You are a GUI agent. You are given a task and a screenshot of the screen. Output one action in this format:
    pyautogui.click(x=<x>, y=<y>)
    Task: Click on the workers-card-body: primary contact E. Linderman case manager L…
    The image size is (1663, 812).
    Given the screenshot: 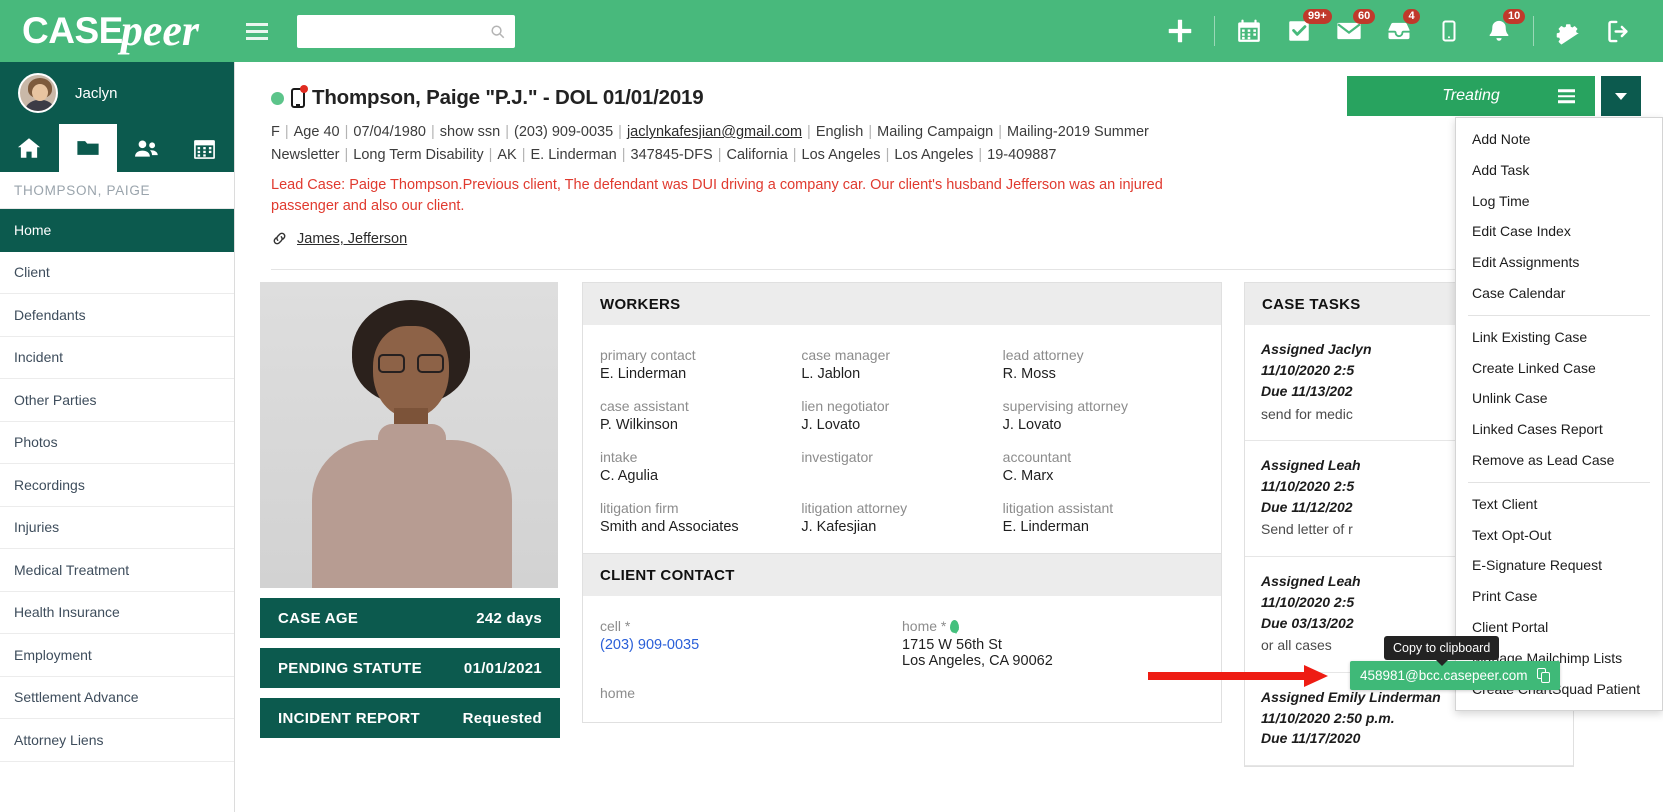 What is the action you would take?
    pyautogui.click(x=902, y=439)
    